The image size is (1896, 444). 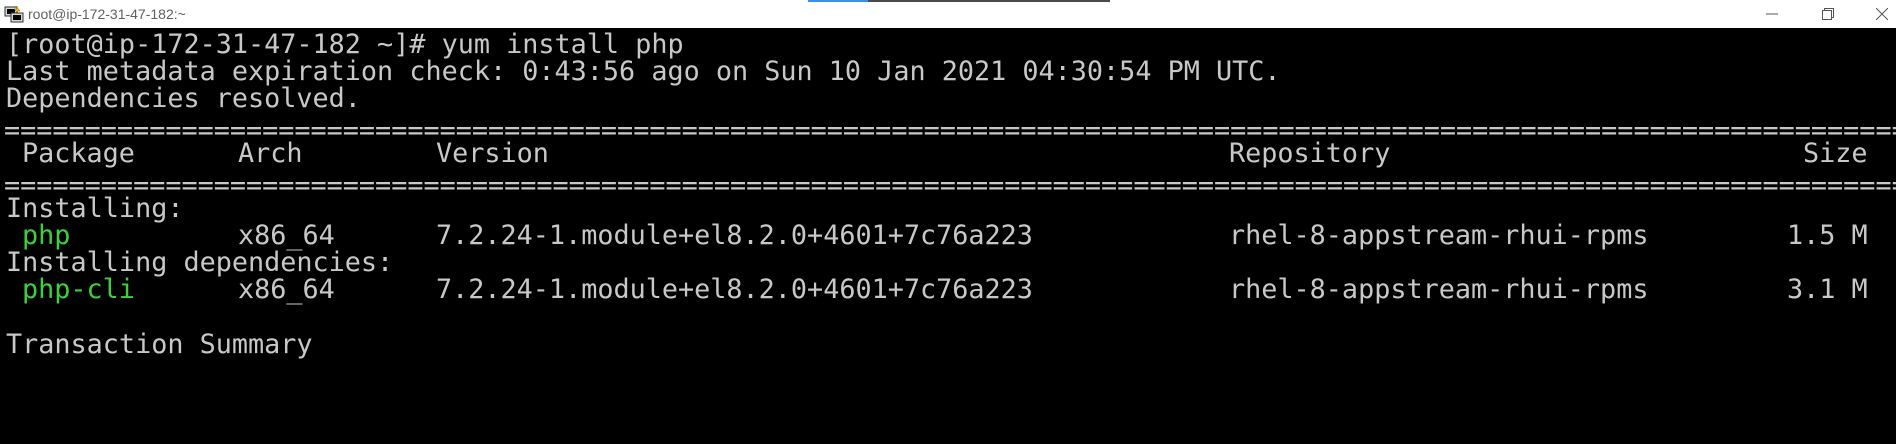 What do you see at coordinates (159, 344) in the screenshot?
I see `transaction-summary-heading: Transaction Summary` at bounding box center [159, 344].